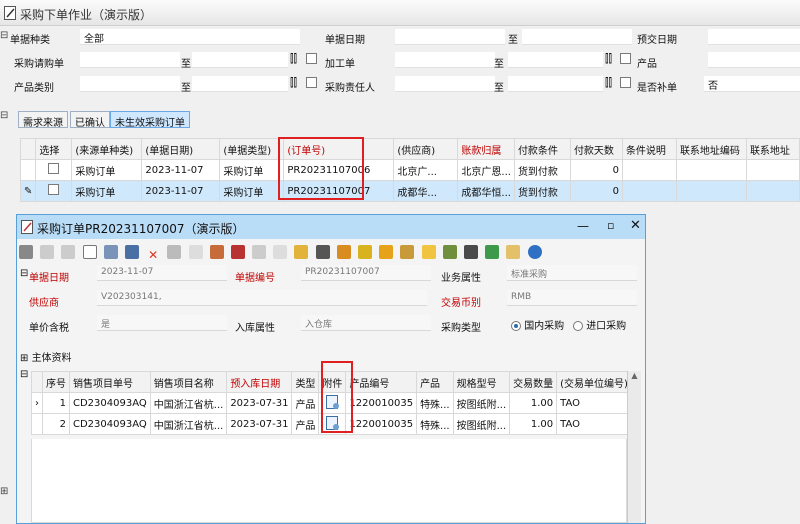 The height and width of the screenshot is (524, 800). What do you see at coordinates (150, 120) in the screenshot?
I see `tab-unapproved-orders: 未生效采购订单` at bounding box center [150, 120].